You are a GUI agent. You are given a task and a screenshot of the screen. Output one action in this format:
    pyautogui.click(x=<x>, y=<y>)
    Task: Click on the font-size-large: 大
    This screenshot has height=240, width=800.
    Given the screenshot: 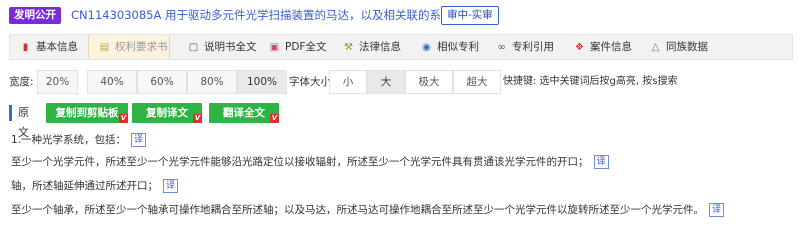 What is the action you would take?
    pyautogui.click(x=386, y=82)
    